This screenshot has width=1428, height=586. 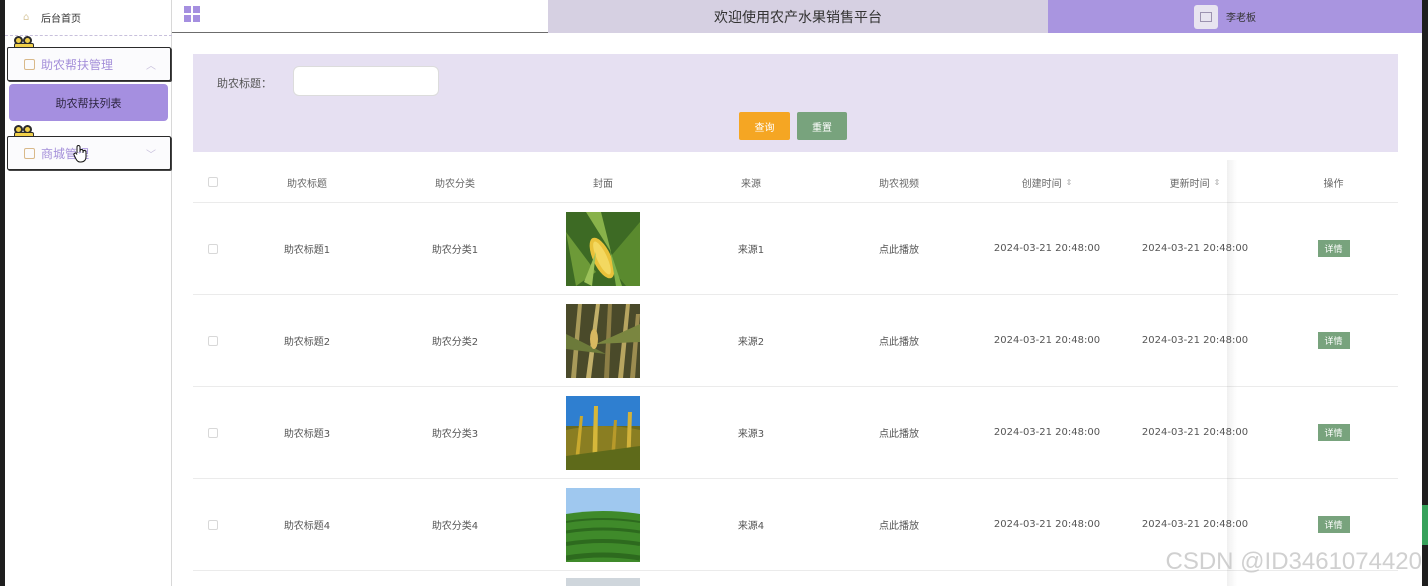 I want to click on column-header-label: 创建时间, so click(x=1041, y=184).